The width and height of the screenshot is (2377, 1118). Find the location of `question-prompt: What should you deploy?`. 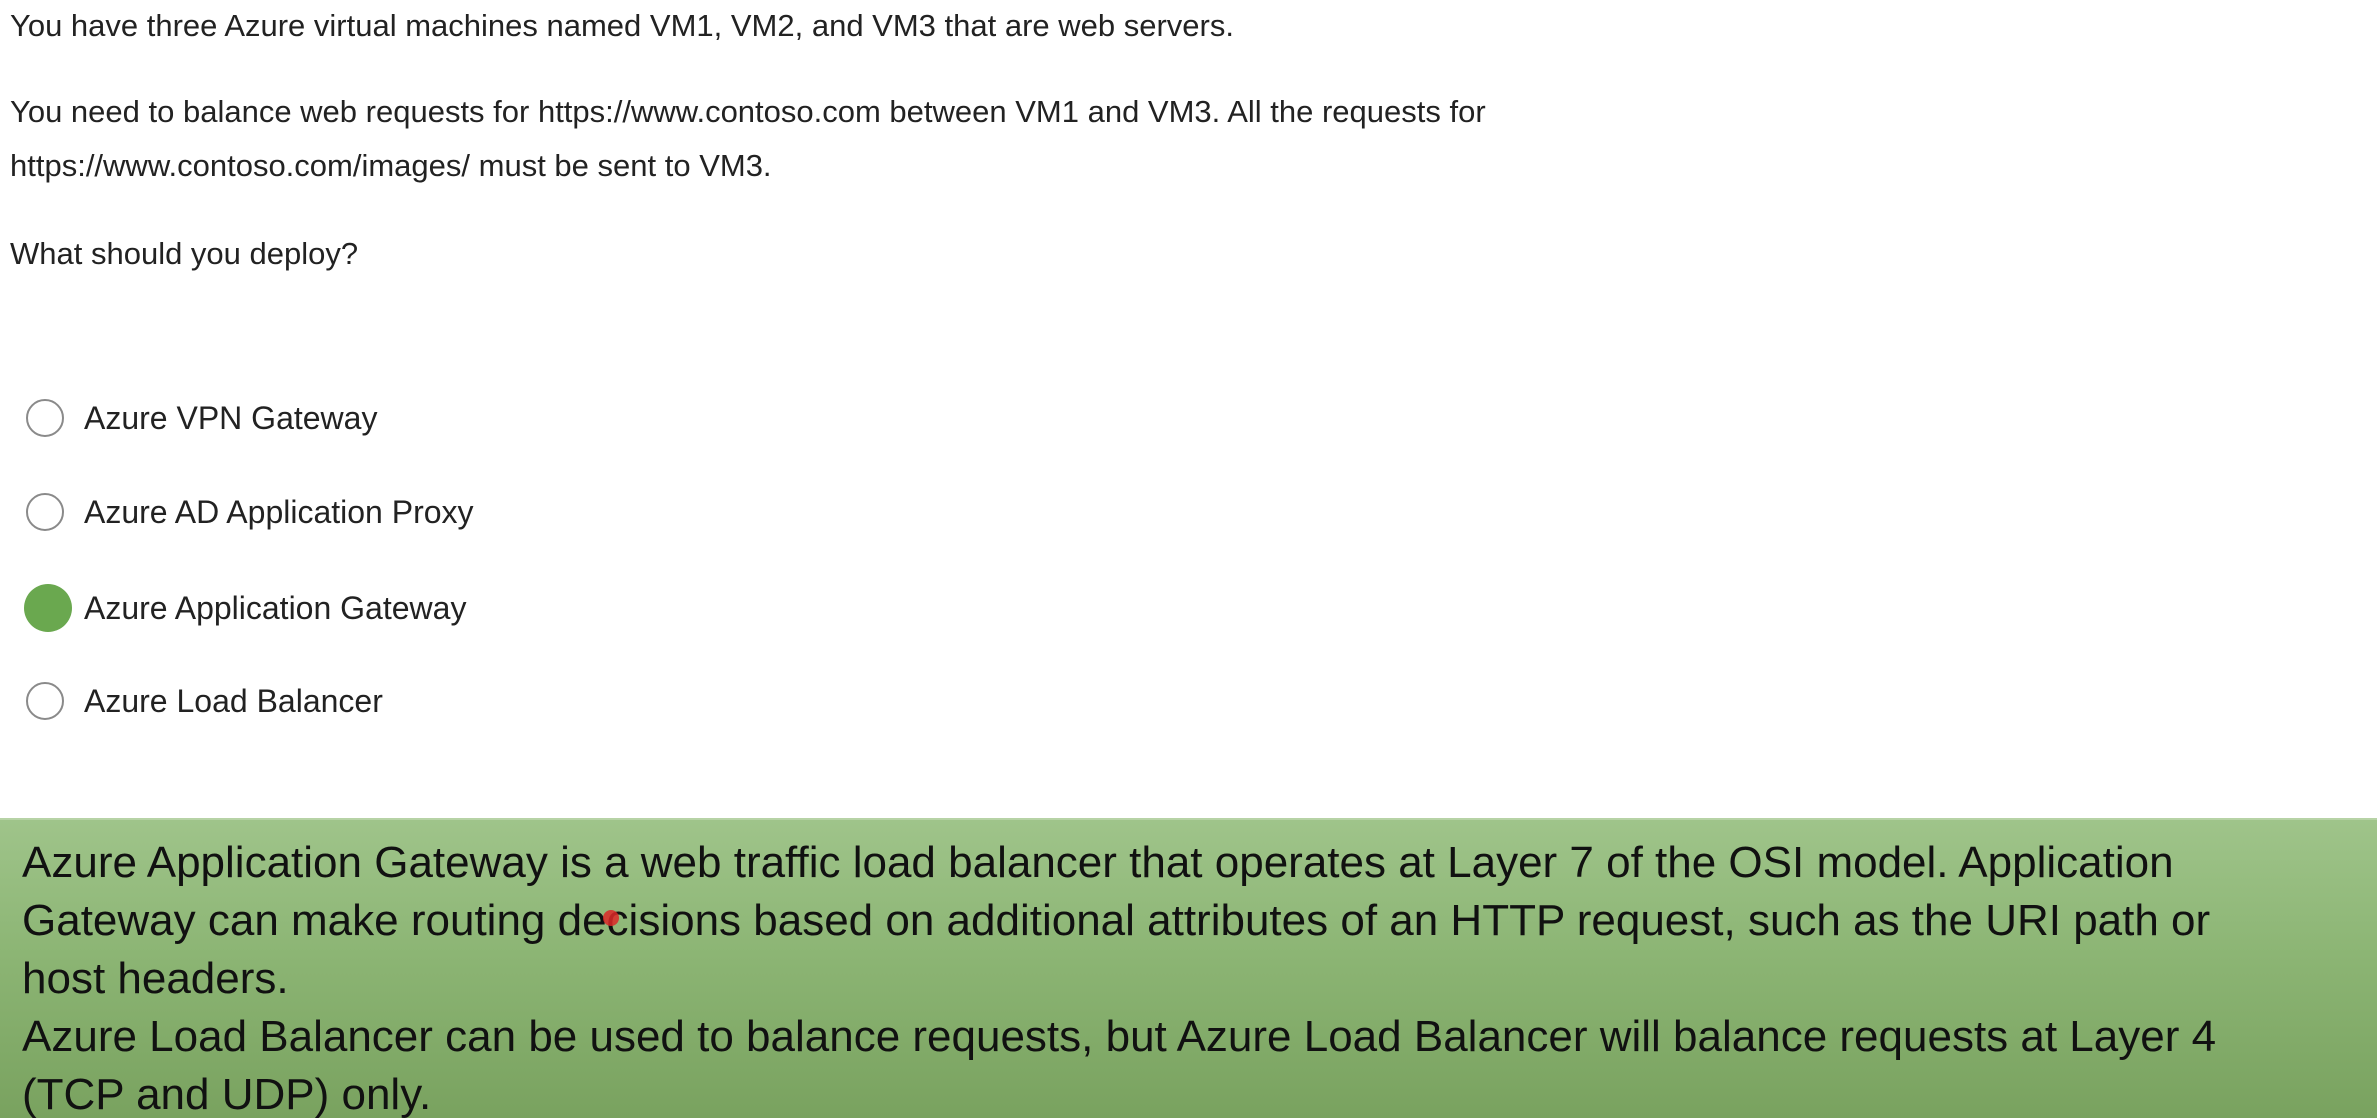

question-prompt: What should you deploy? is located at coordinates (184, 253).